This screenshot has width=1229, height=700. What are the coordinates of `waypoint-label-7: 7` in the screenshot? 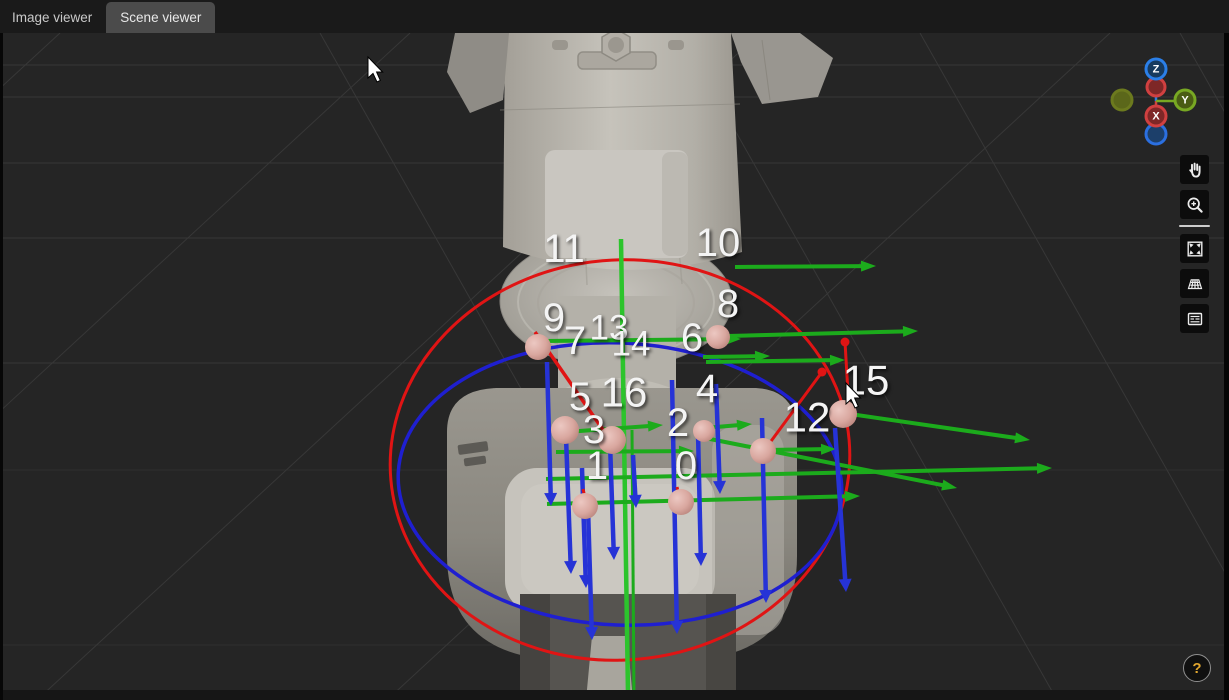 It's located at (575, 341).